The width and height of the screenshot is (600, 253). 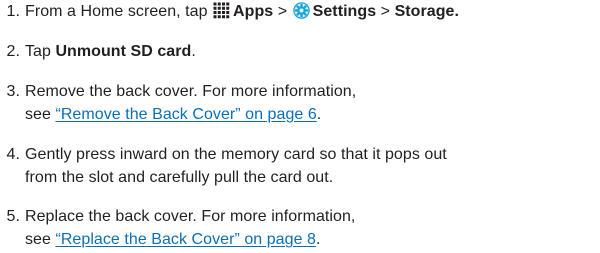 What do you see at coordinates (193, 51) in the screenshot?
I see `step-2-end: .` at bounding box center [193, 51].